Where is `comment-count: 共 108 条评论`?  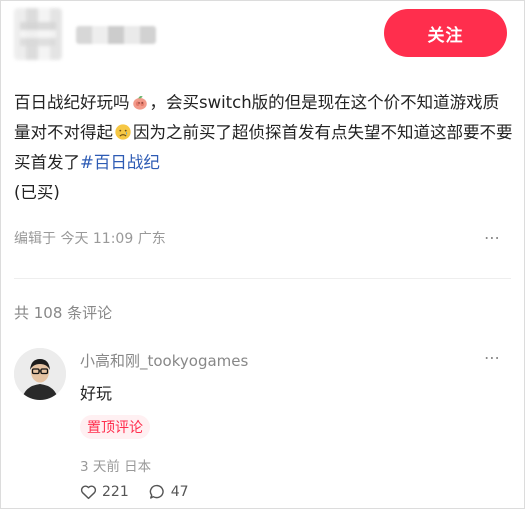 comment-count: 共 108 条评论 is located at coordinates (63, 313).